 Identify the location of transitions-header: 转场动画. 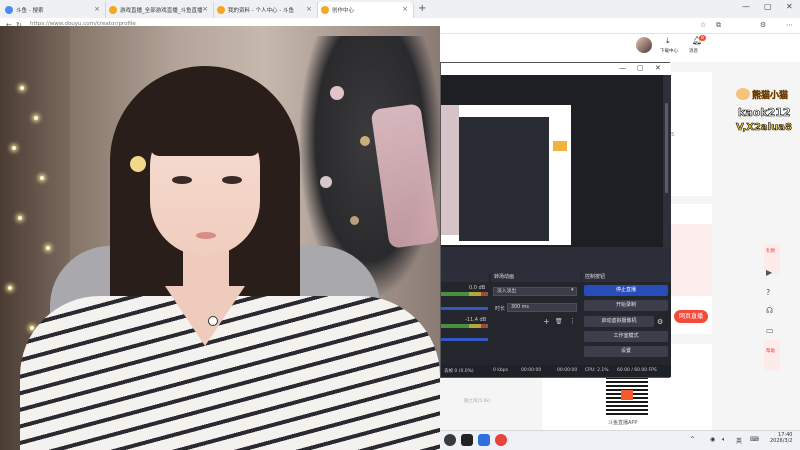
(536, 277).